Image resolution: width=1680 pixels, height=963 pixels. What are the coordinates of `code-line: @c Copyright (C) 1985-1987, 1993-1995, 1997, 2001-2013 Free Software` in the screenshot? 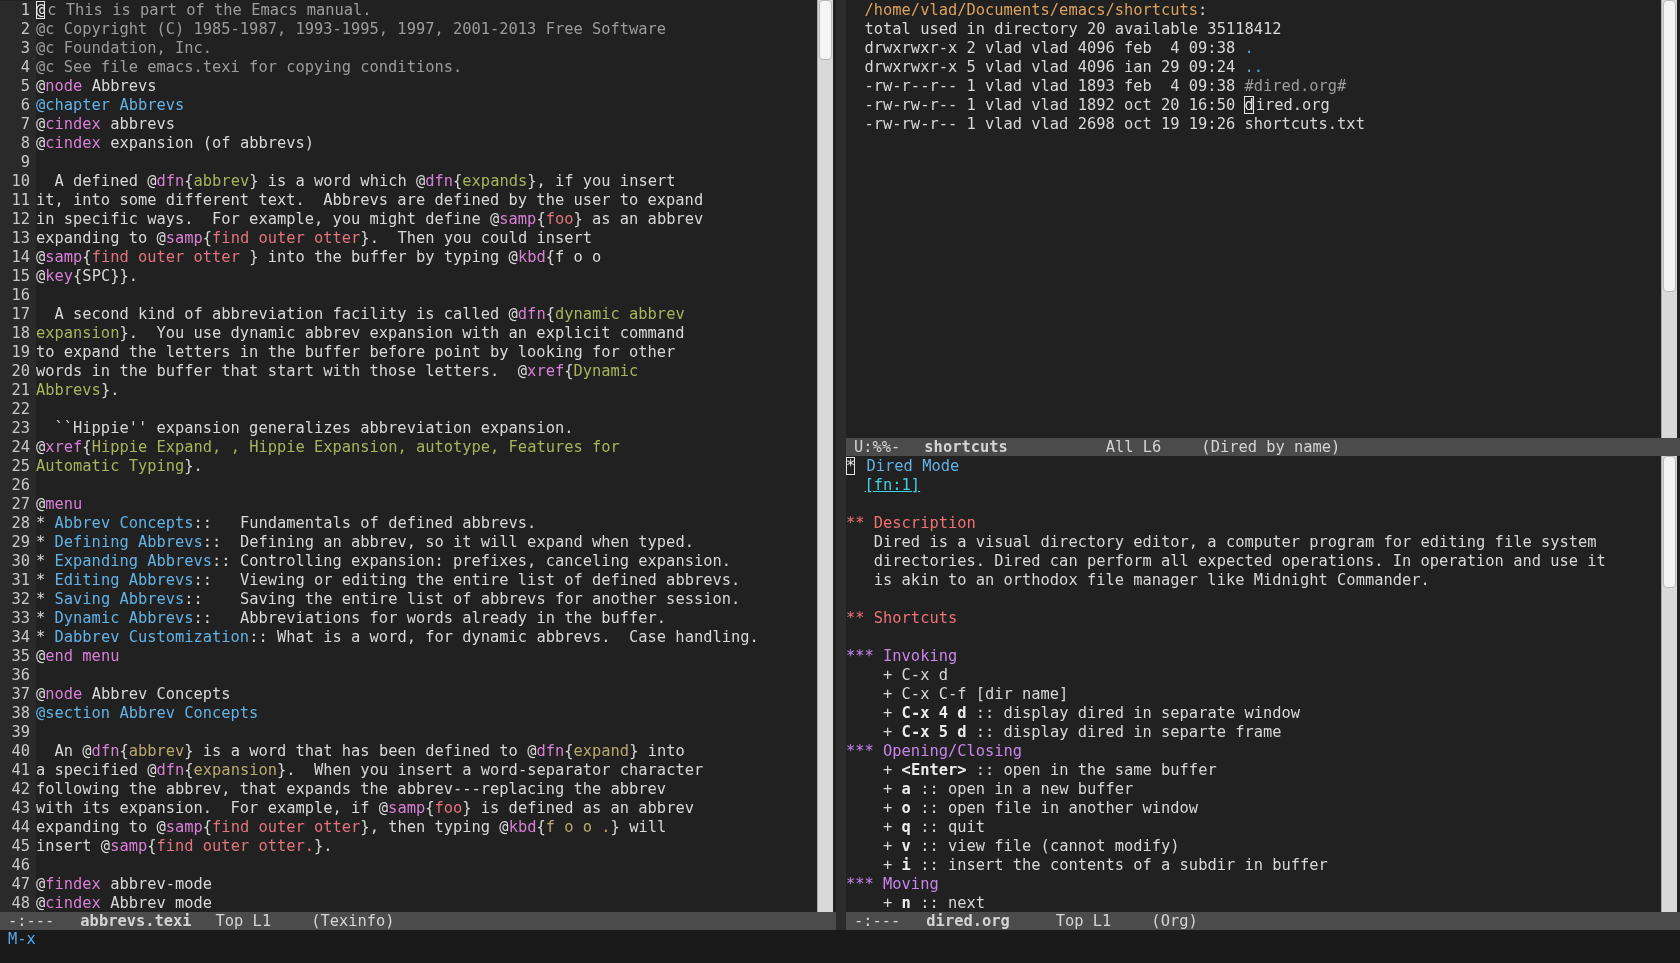 It's located at (351, 29).